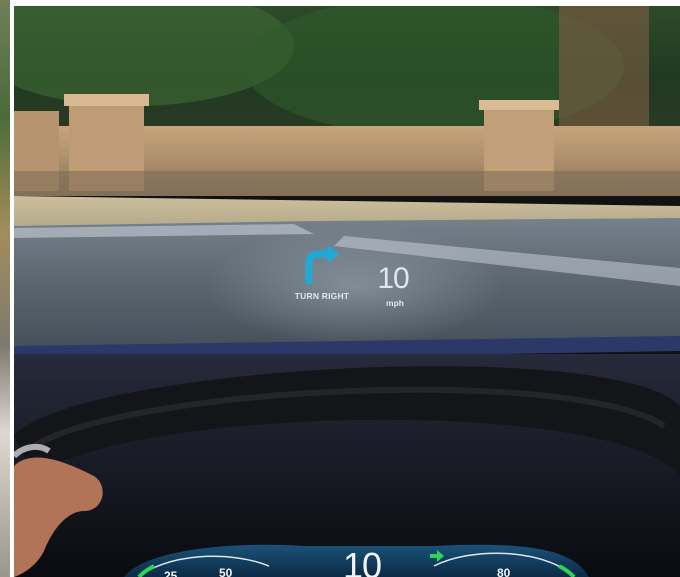 The width and height of the screenshot is (680, 577). I want to click on hud-speed-unit: mph, so click(395, 303).